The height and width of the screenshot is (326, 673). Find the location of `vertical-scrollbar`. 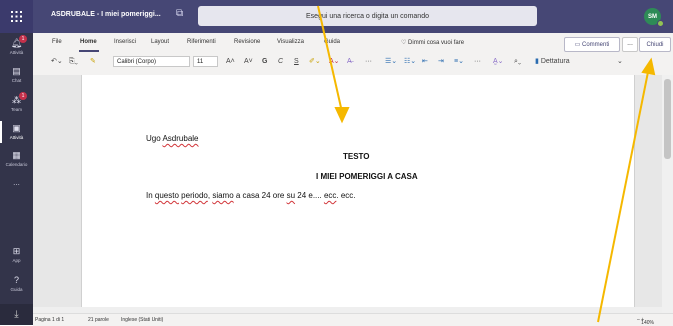

vertical-scrollbar is located at coordinates (667, 194).